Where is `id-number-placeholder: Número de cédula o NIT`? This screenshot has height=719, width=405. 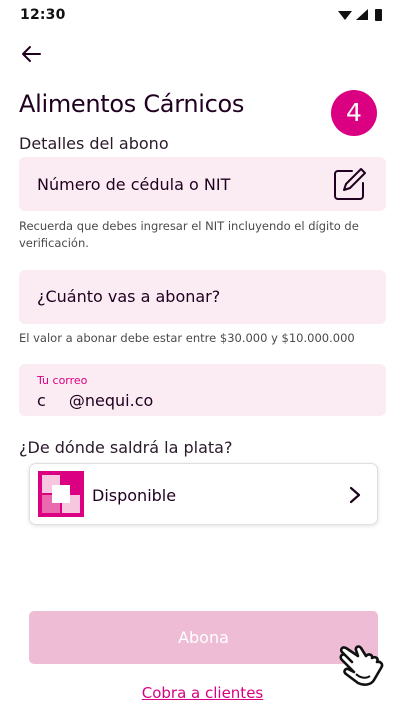
id-number-placeholder: Número de cédula o NIT is located at coordinates (134, 184).